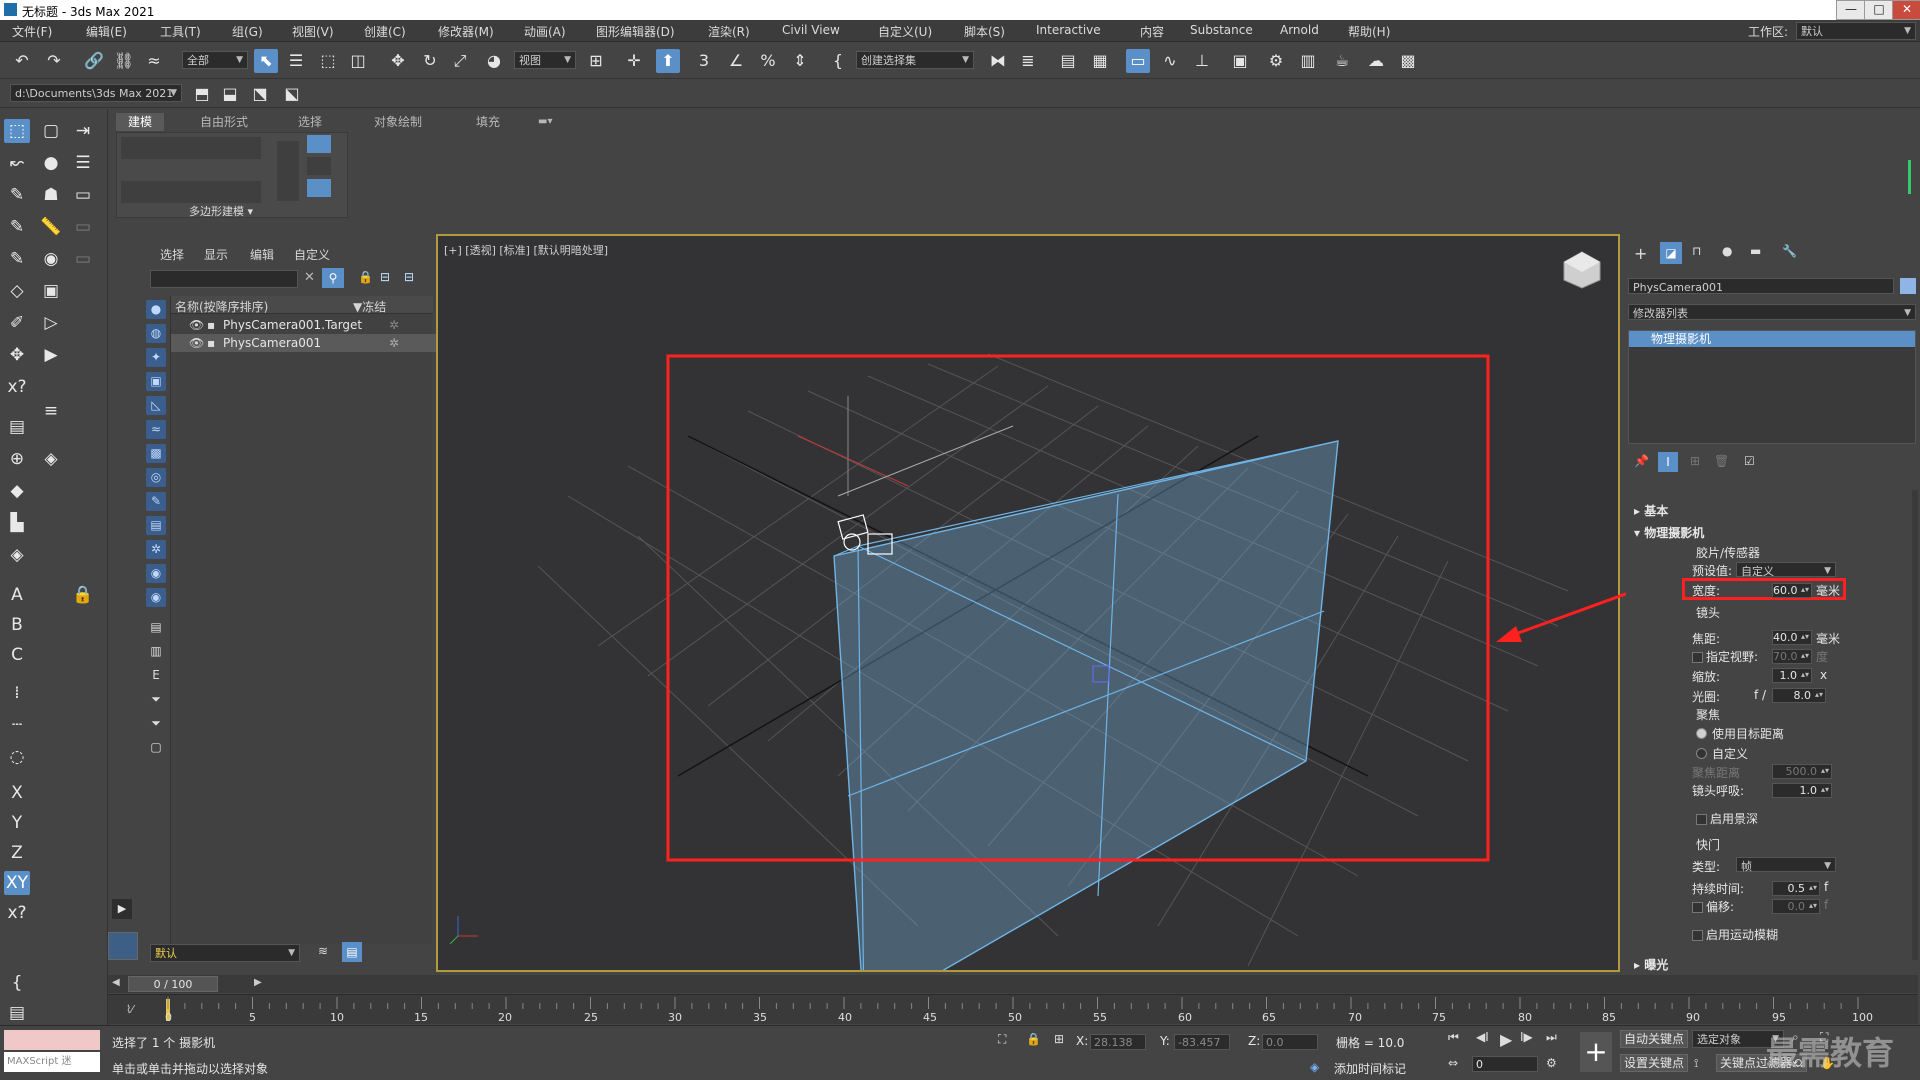  What do you see at coordinates (1792, 656) in the screenshot?
I see `fov-spinner: 70.0 ▴▾` at bounding box center [1792, 656].